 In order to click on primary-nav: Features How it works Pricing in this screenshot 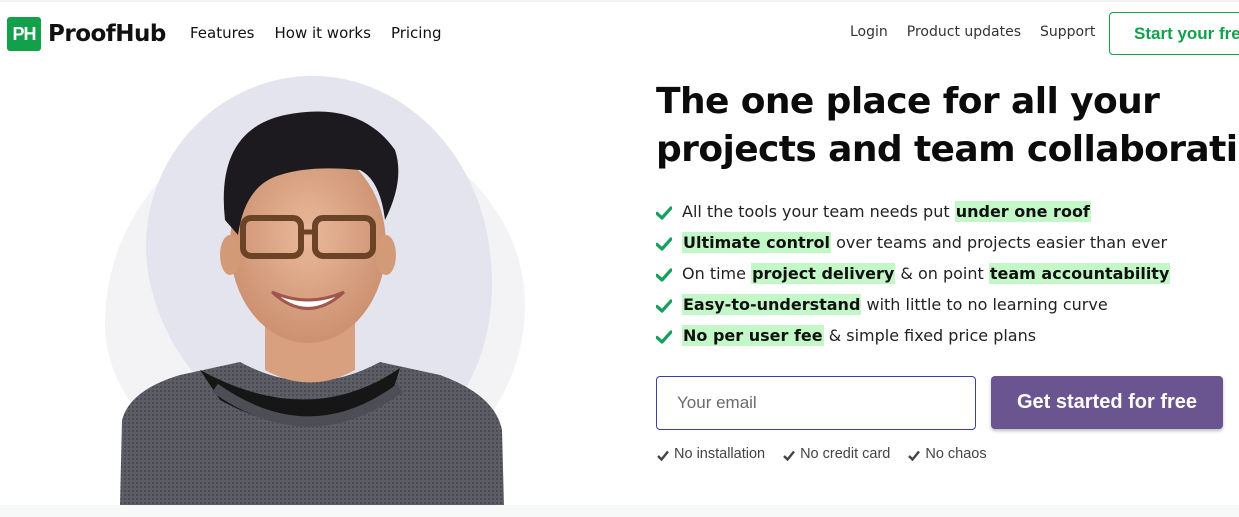, I will do `click(316, 33)`.